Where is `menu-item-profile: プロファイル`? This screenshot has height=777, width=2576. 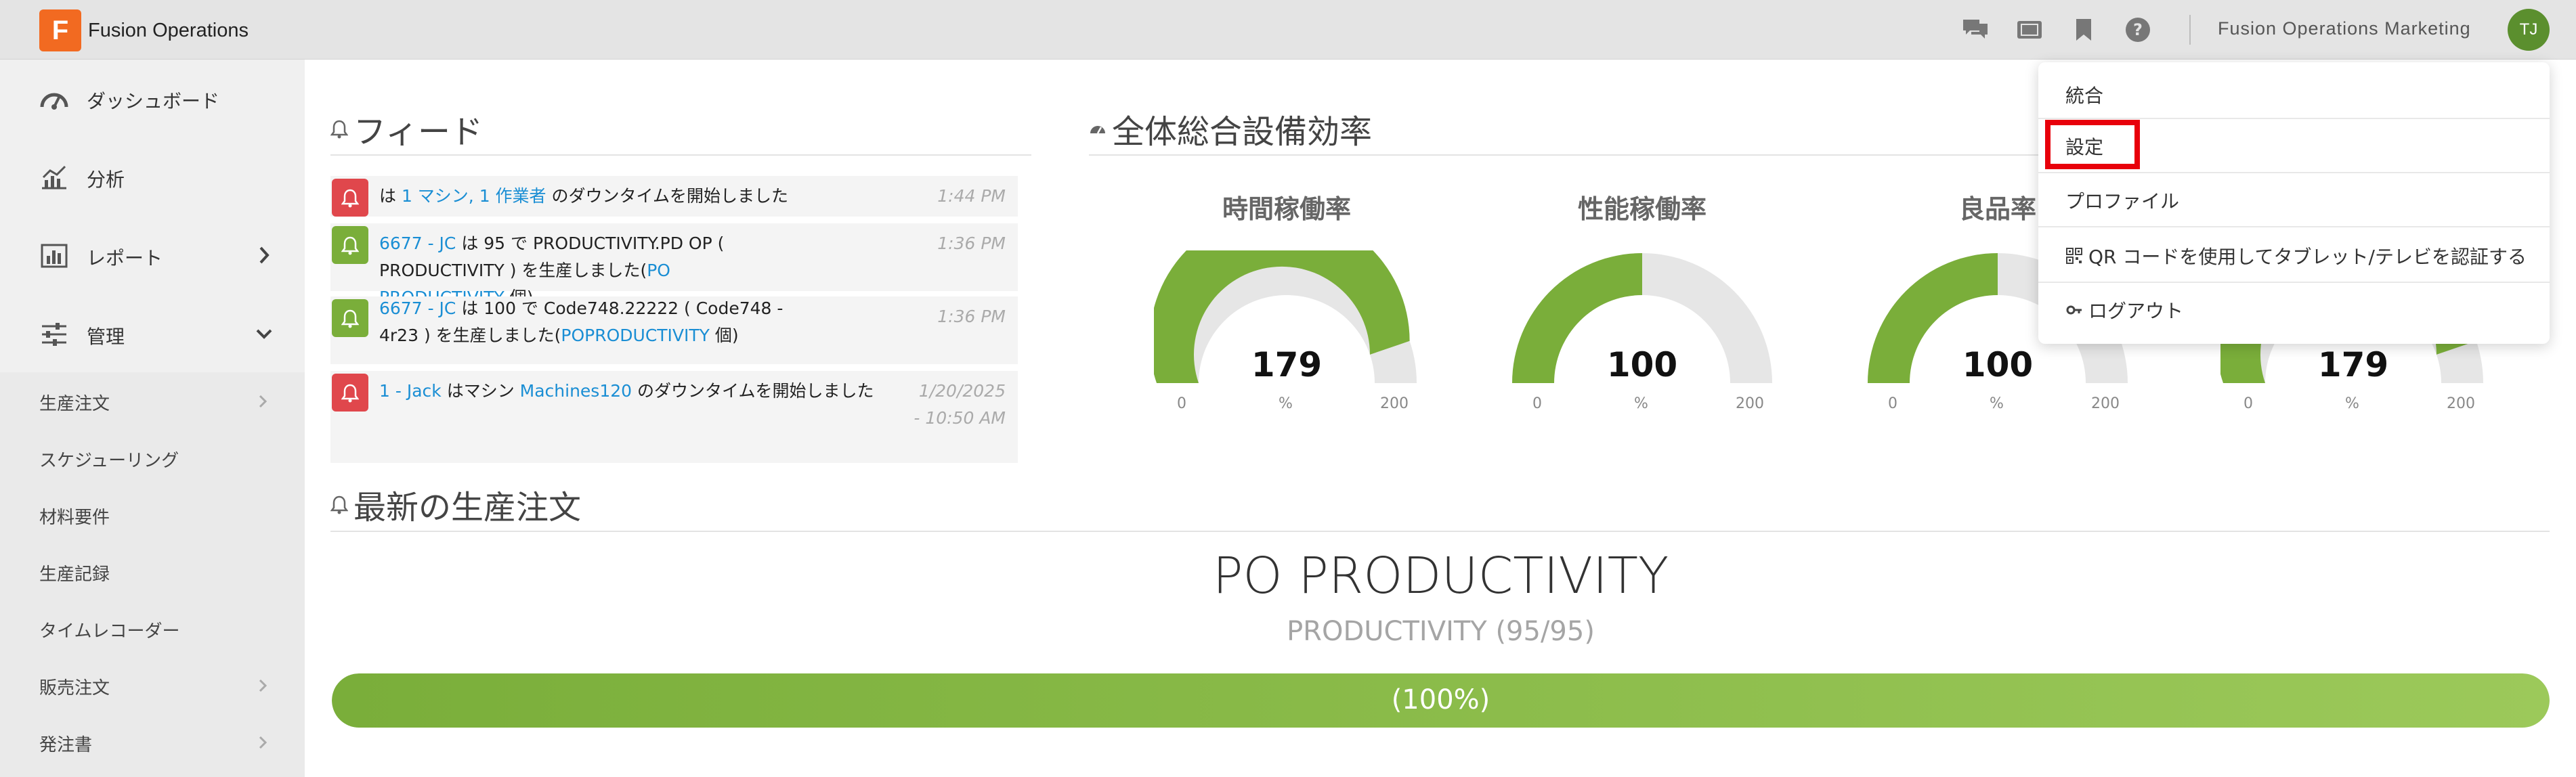 menu-item-profile: プロファイル is located at coordinates (2122, 201).